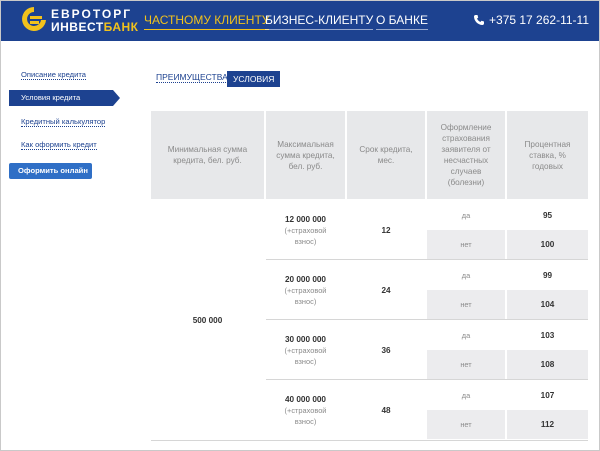 The height and width of the screenshot is (451, 600). I want to click on tab-advantages: ПРЕИМУЩЕСТВА, so click(192, 77).